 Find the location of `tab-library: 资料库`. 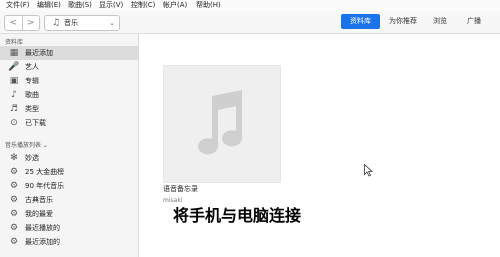

tab-library: 资料库 is located at coordinates (360, 21).